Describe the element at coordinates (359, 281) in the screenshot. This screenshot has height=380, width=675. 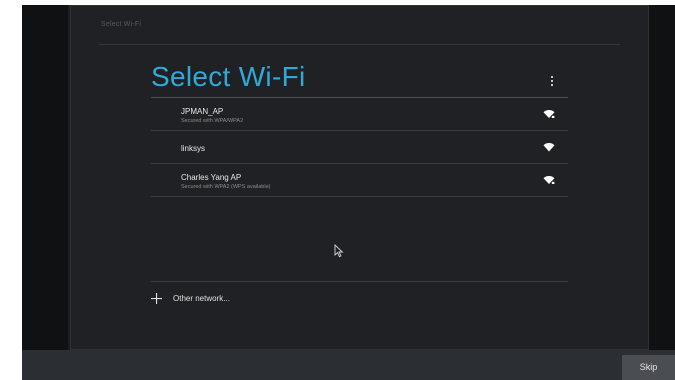
I see `list-bottom-divider` at that location.